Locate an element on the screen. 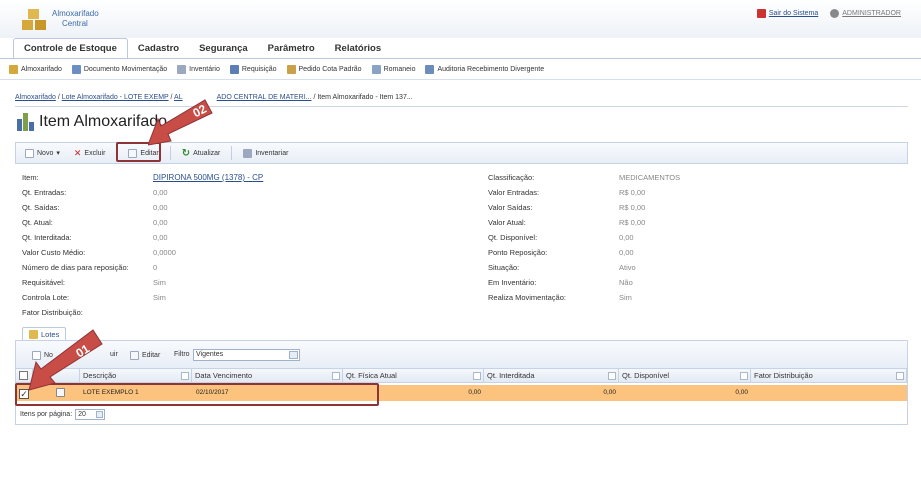 The height and width of the screenshot is (493, 921). filter-select: Vigentes is located at coordinates (246, 355).